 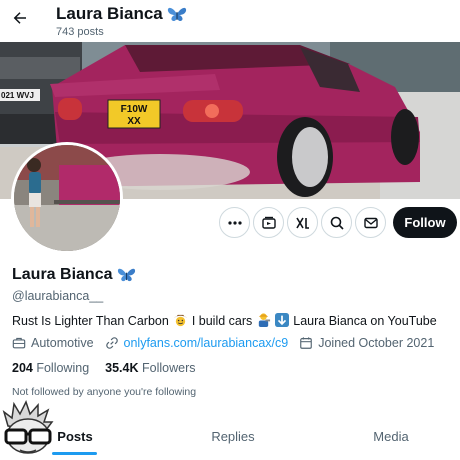 What do you see at coordinates (263, 321) in the screenshot?
I see `mechanic-emoji-icon` at bounding box center [263, 321].